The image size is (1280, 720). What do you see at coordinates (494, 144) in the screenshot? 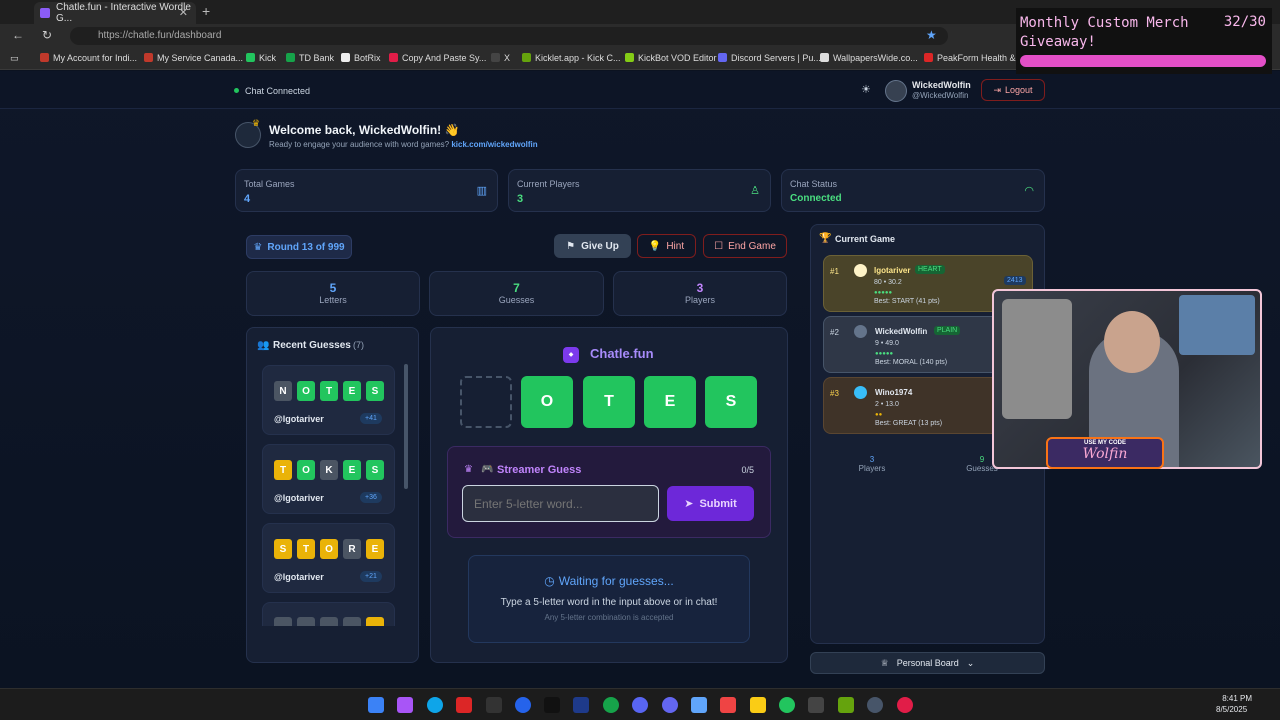
I see `channel-link: kick.com/wickedwolfin` at bounding box center [494, 144].